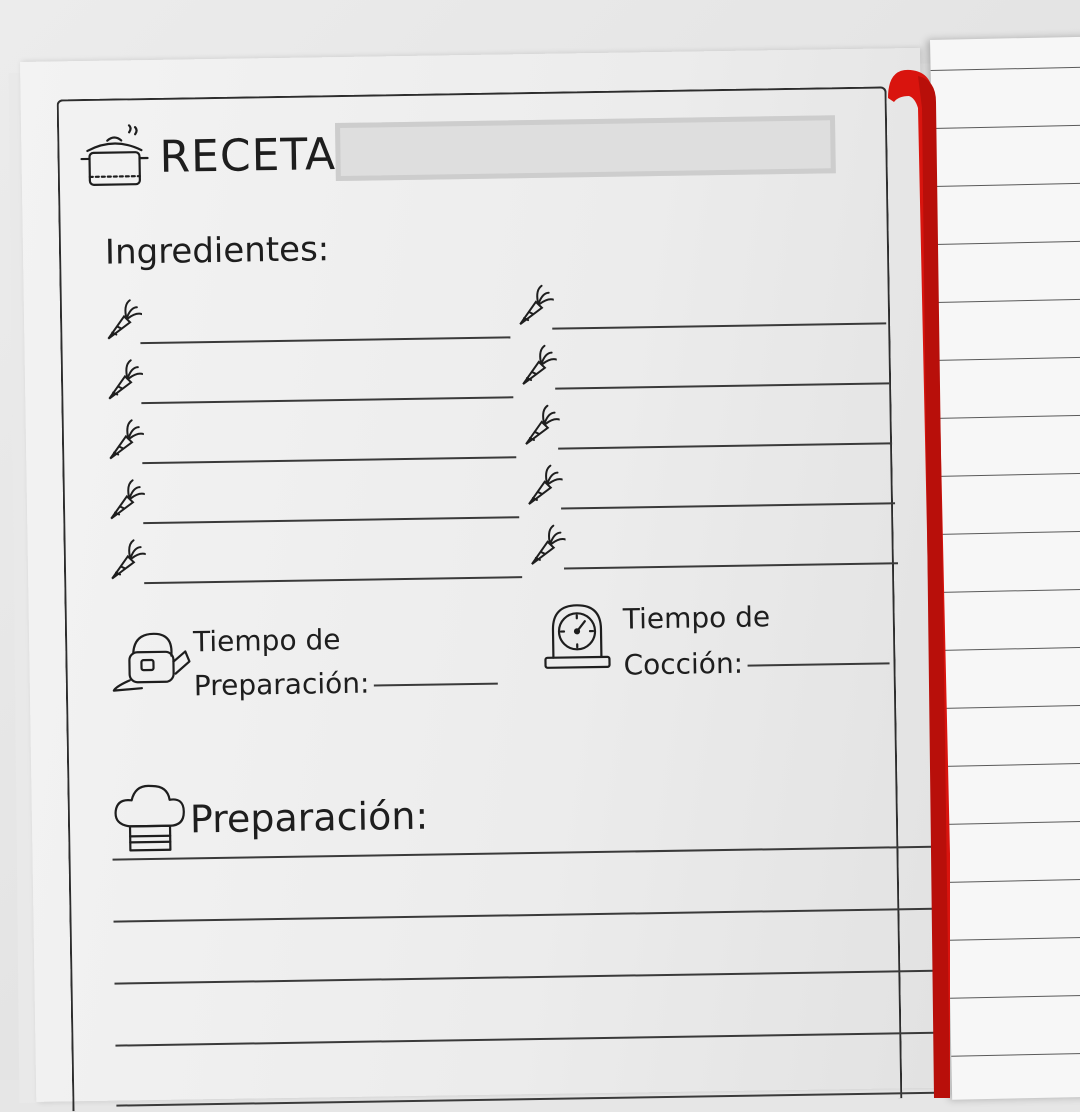 The width and height of the screenshot is (1080, 1112). Describe the element at coordinates (267, 641) in the screenshot. I see `prep-time-label-line1: Tiempo de` at that location.